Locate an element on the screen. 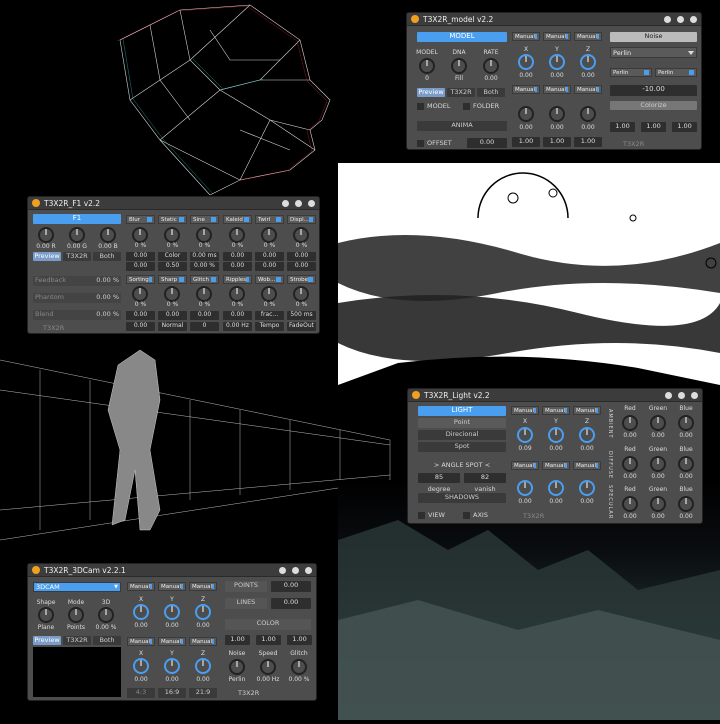 The height and width of the screenshot is (724, 720). noise-knob is located at coordinates (237, 667).